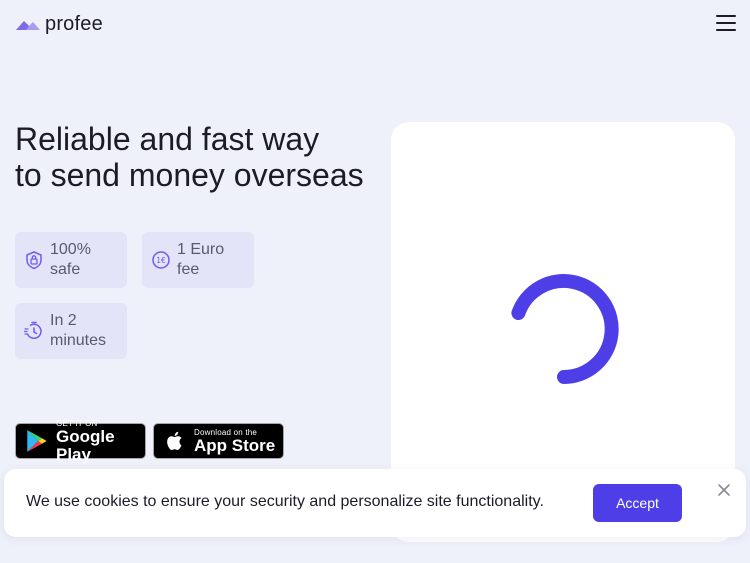 This screenshot has width=750, height=563. Describe the element at coordinates (78, 340) in the screenshot. I see `feature-speed-line2: minutes` at that location.